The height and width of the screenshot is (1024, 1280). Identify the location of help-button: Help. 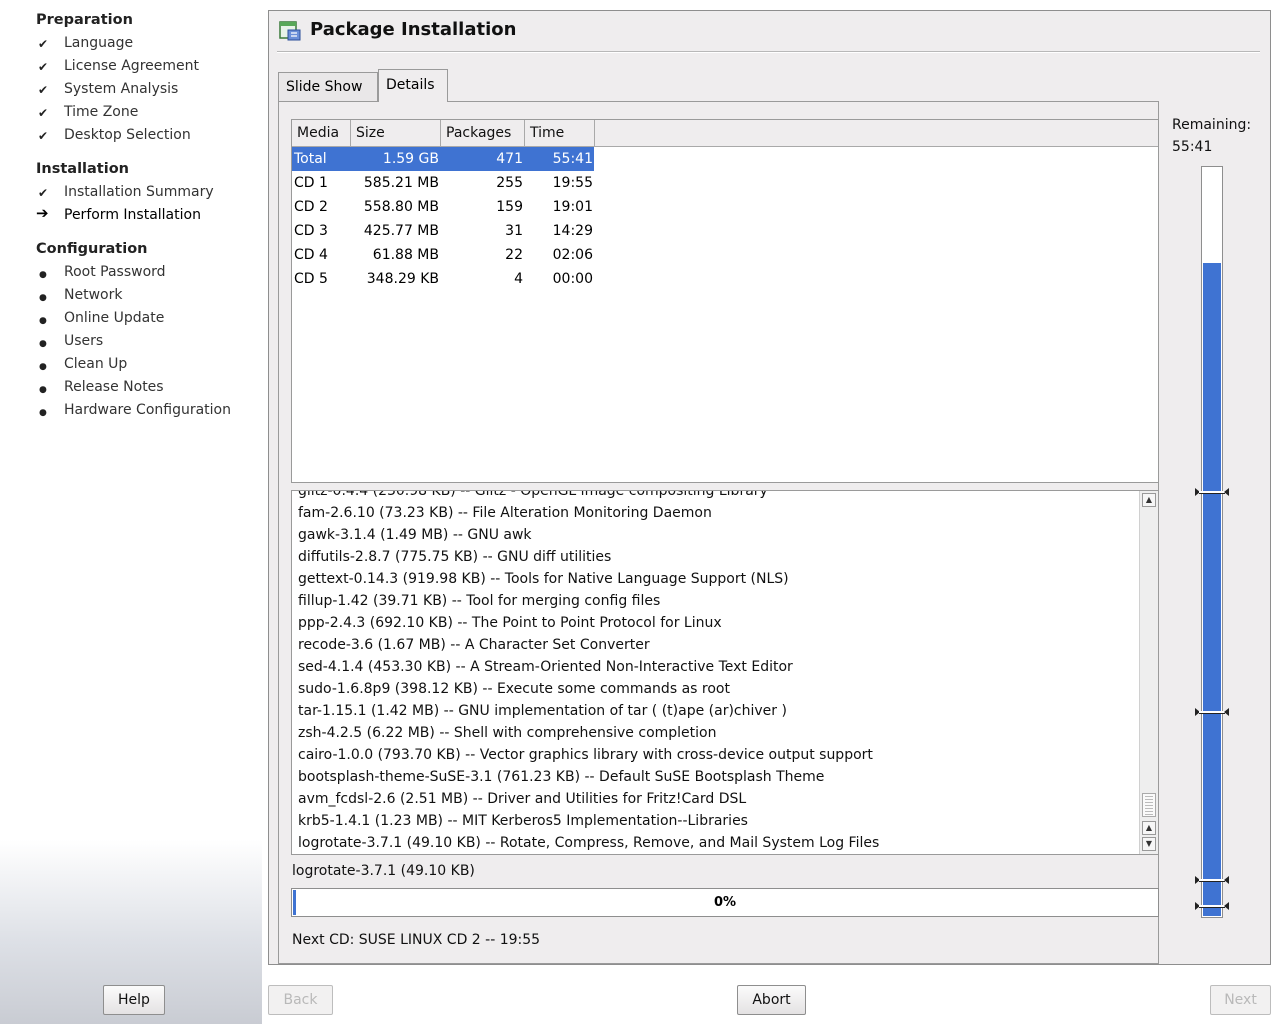
(134, 1000).